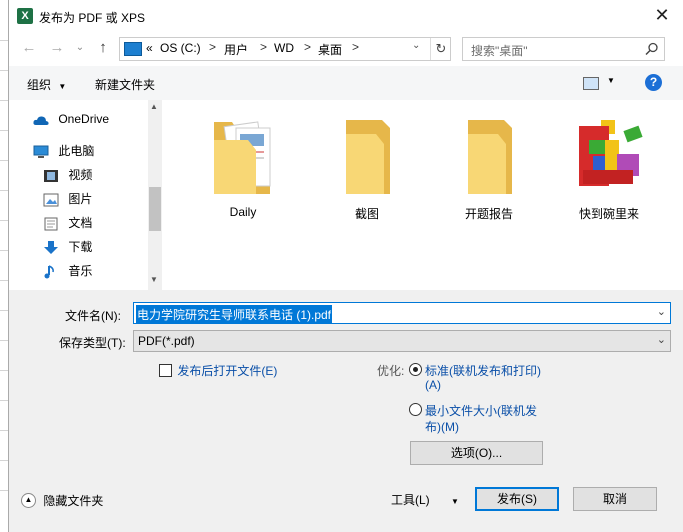 The width and height of the screenshot is (683, 532). I want to click on file-item-proposal: 开题报告, so click(489, 166).